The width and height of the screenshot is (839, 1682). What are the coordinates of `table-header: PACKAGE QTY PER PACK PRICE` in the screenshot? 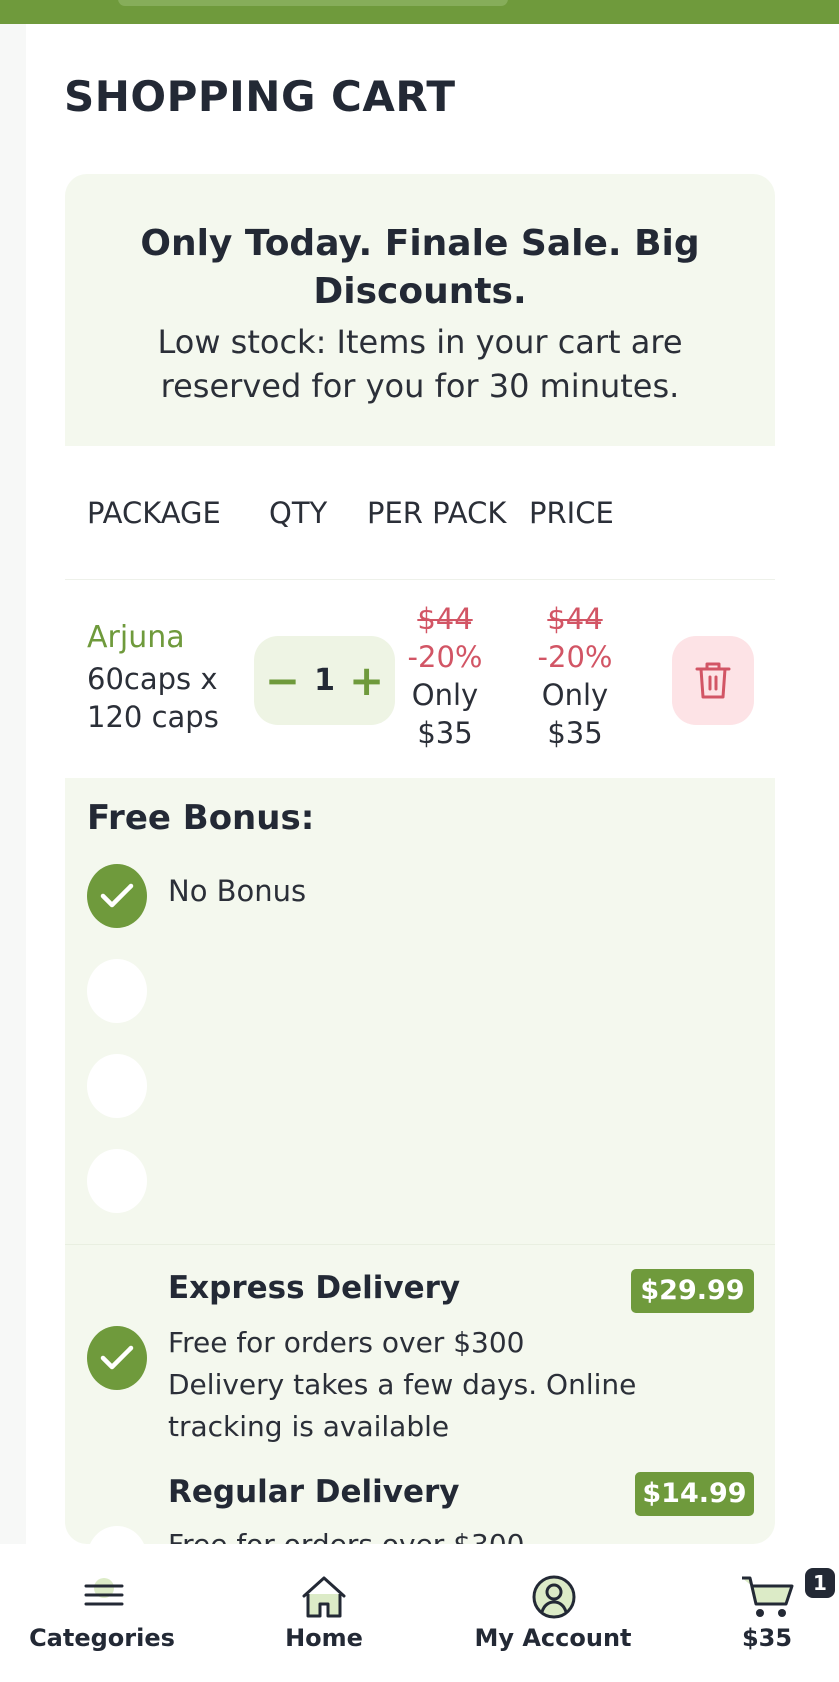 It's located at (420, 513).